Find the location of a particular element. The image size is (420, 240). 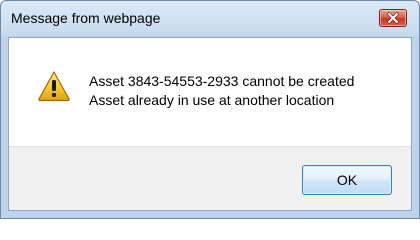

close-icon is located at coordinates (393, 18).